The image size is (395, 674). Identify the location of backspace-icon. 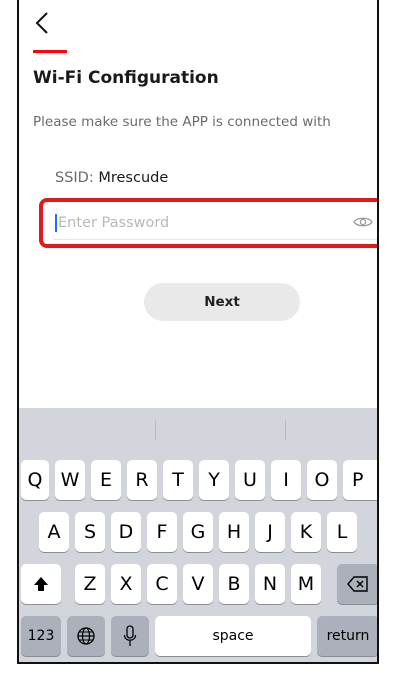
(357, 584).